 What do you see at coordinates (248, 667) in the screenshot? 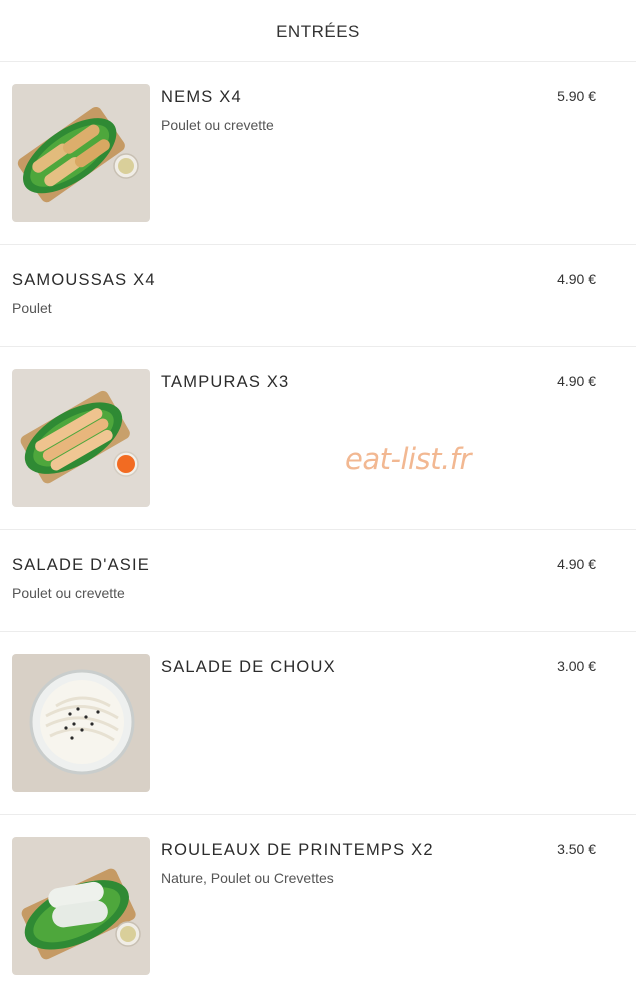
I see `item-name: SALADE DE CHOUX` at bounding box center [248, 667].